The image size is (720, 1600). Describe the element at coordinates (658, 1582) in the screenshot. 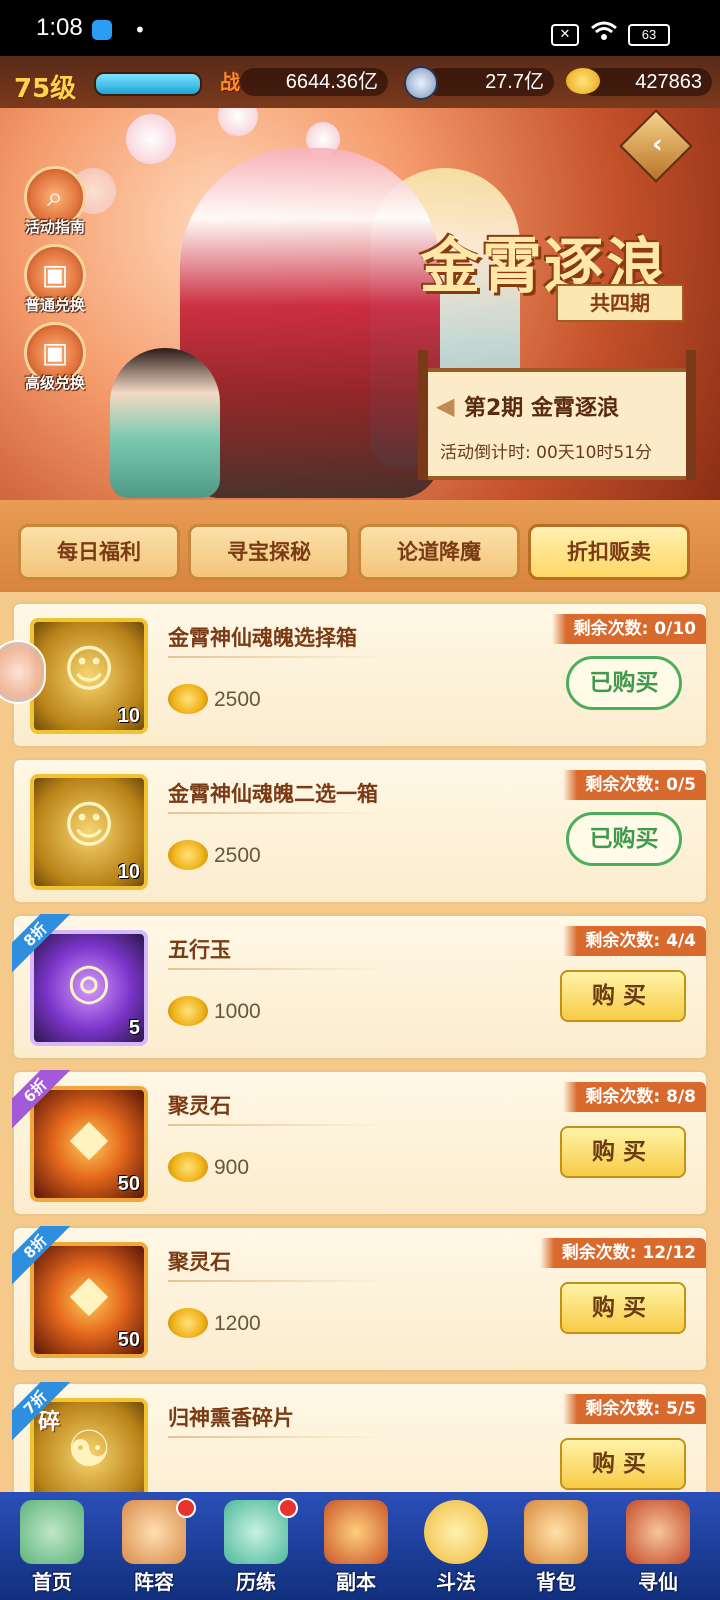

I see `nav-label: 寻仙` at that location.